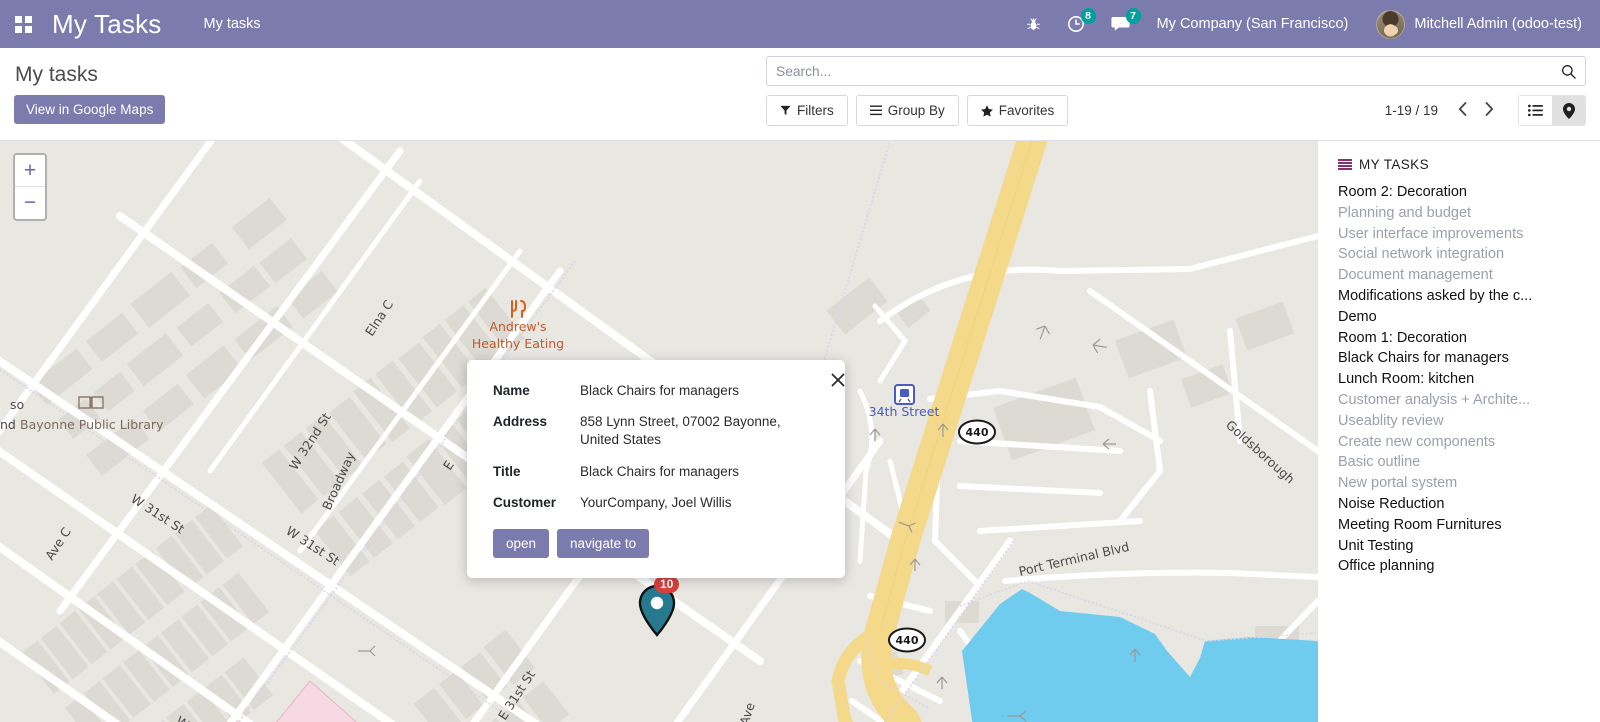 Image resolution: width=1600 pixels, height=722 pixels. Describe the element at coordinates (1462, 338) in the screenshot. I see `list-item: Room 1: Decoration` at that location.